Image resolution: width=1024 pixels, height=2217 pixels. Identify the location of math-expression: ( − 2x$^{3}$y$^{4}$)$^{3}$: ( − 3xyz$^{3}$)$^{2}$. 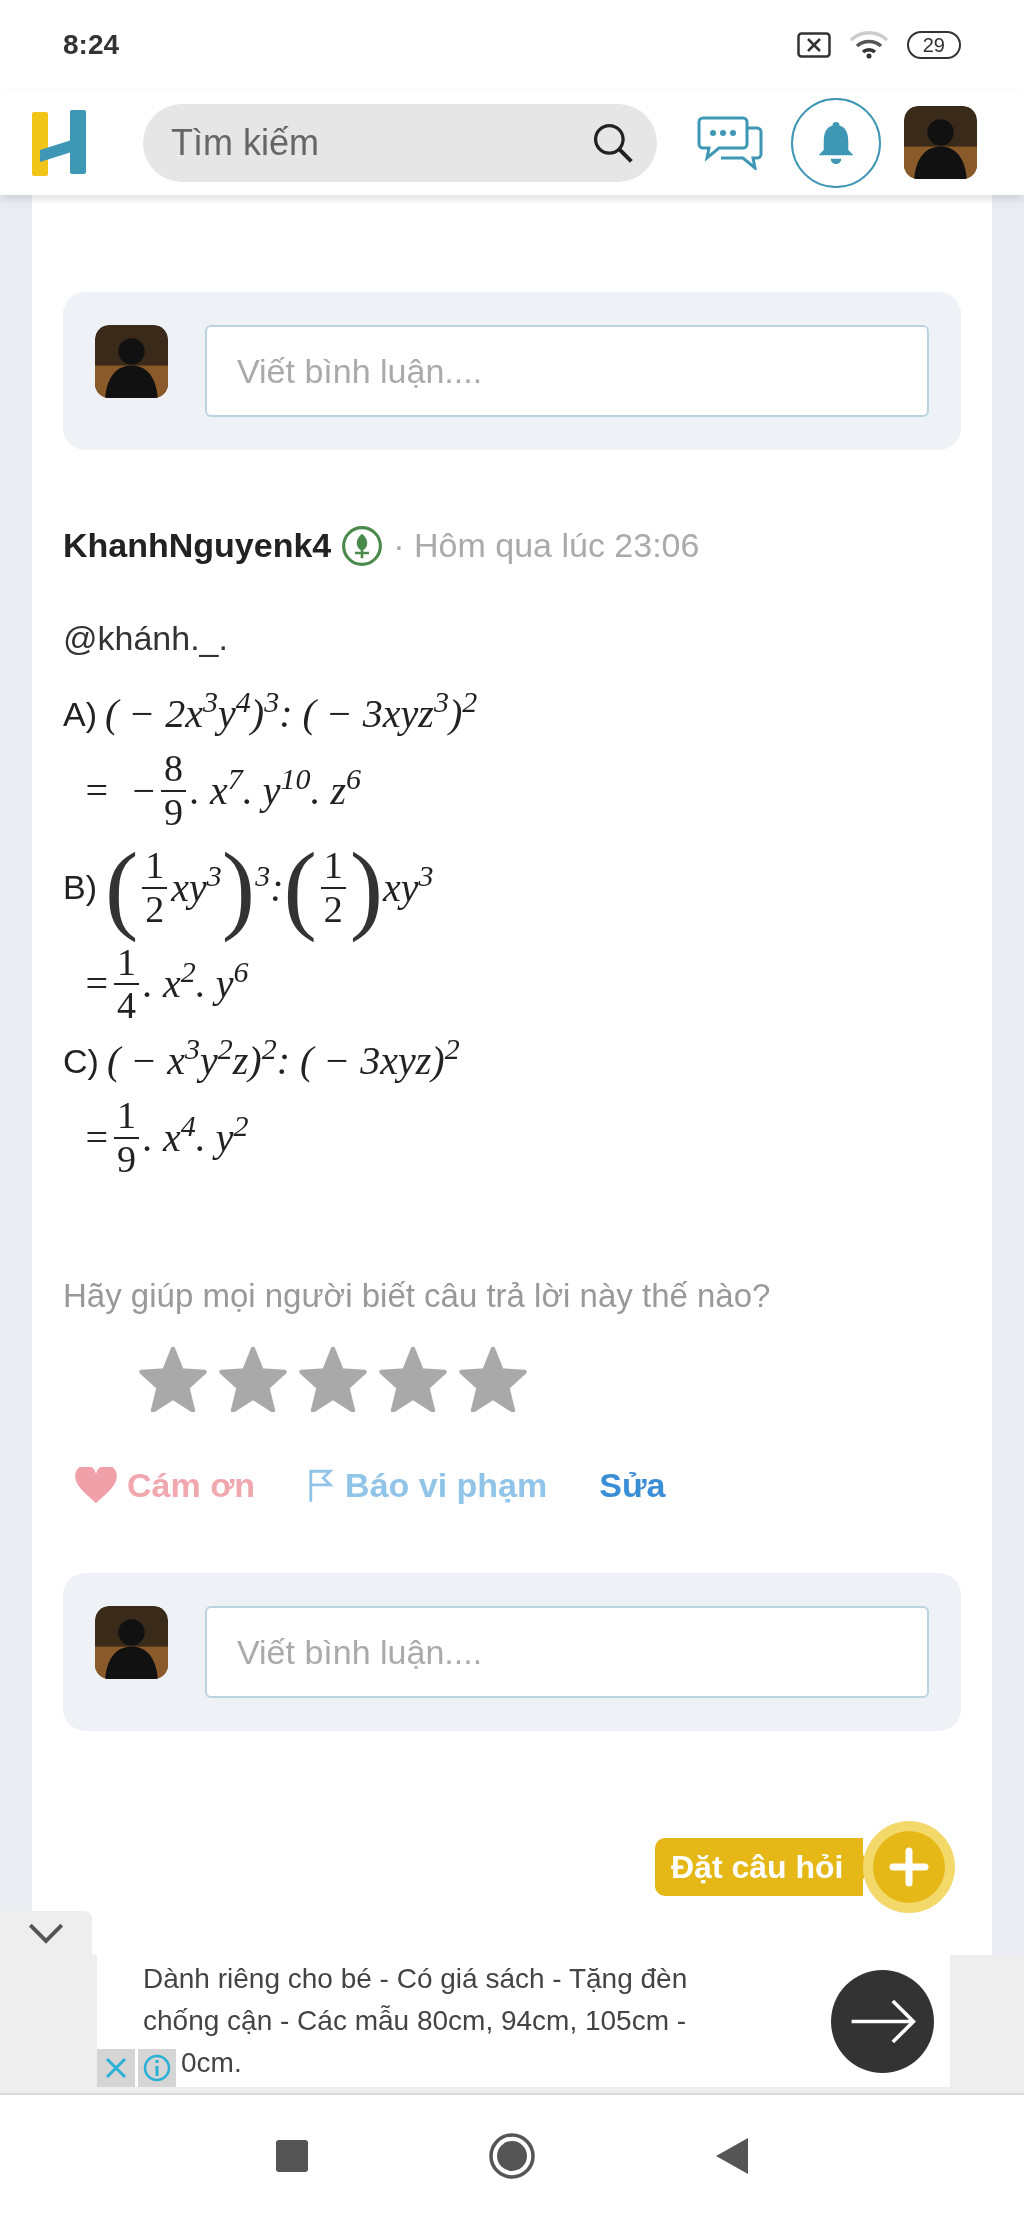
(291, 711).